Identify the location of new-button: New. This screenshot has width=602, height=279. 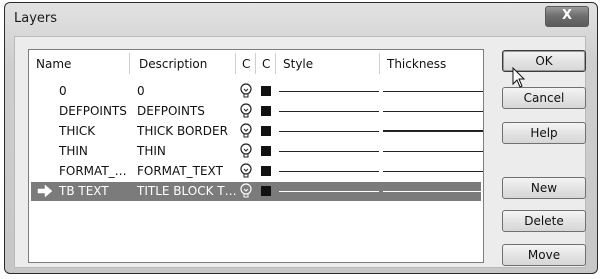
(544, 188).